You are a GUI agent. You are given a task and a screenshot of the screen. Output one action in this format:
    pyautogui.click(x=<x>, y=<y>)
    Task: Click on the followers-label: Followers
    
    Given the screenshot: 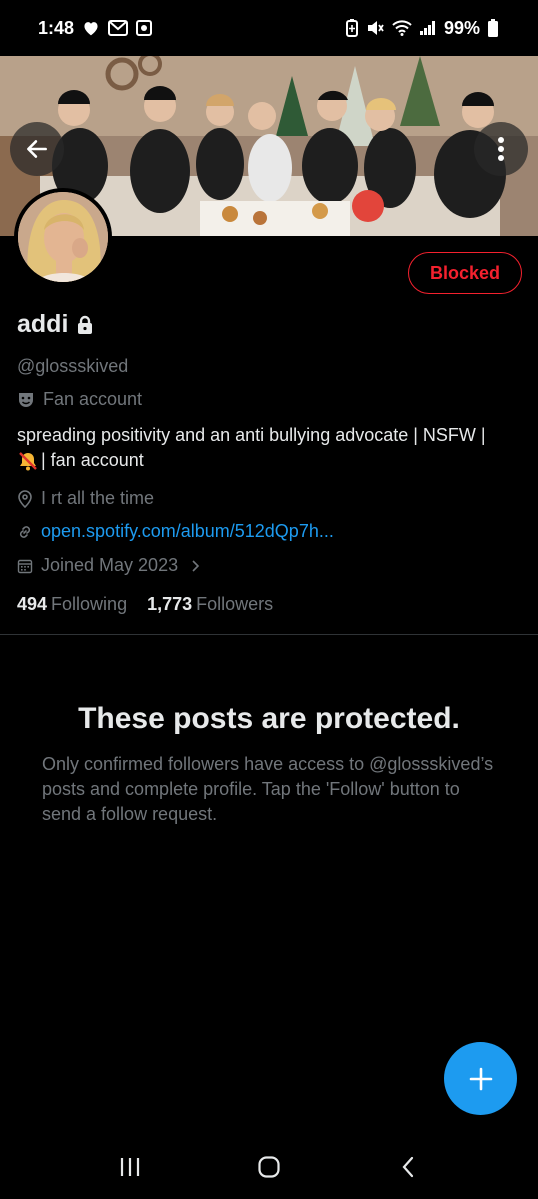 What is the action you would take?
    pyautogui.click(x=235, y=604)
    